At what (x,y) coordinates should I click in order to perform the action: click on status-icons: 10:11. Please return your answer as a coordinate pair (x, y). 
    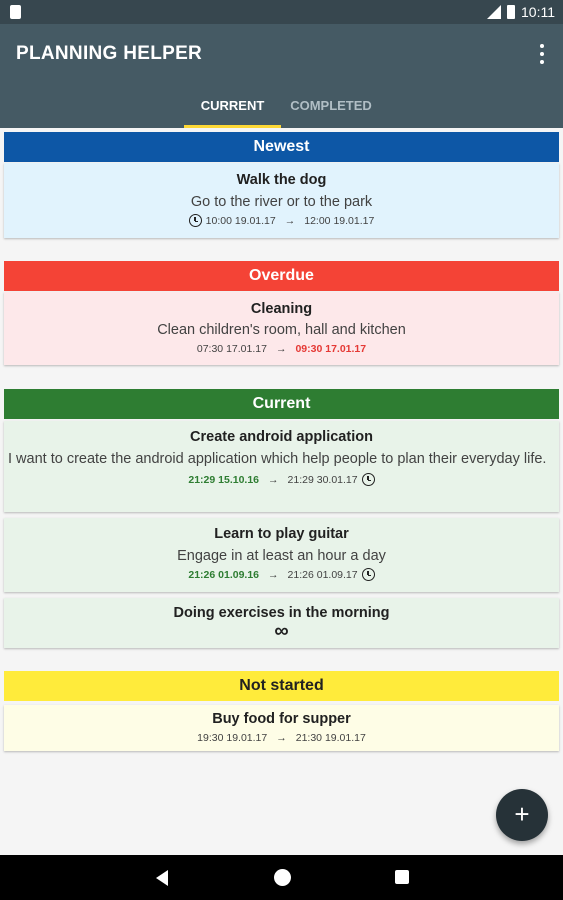
    Looking at the image, I should click on (521, 12).